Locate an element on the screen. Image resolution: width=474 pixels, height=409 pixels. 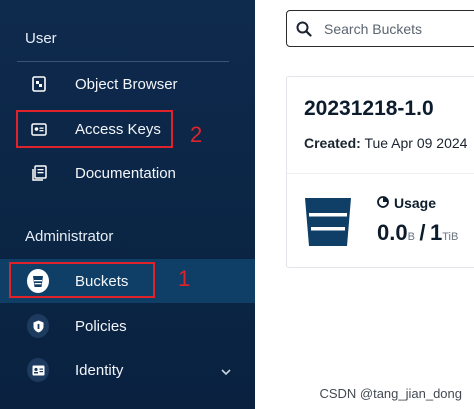
usage-label: Usage is located at coordinates (406, 203).